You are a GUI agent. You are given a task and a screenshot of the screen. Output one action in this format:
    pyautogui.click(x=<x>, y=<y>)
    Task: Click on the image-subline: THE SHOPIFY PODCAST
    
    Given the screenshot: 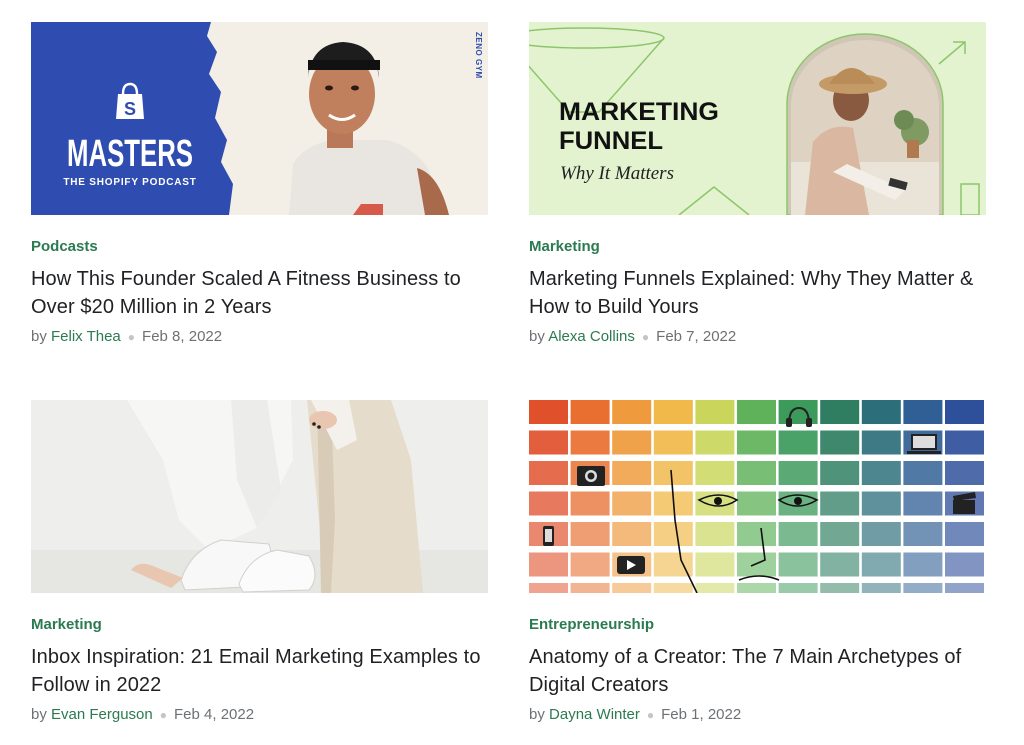 What is the action you would take?
    pyautogui.click(x=129, y=182)
    